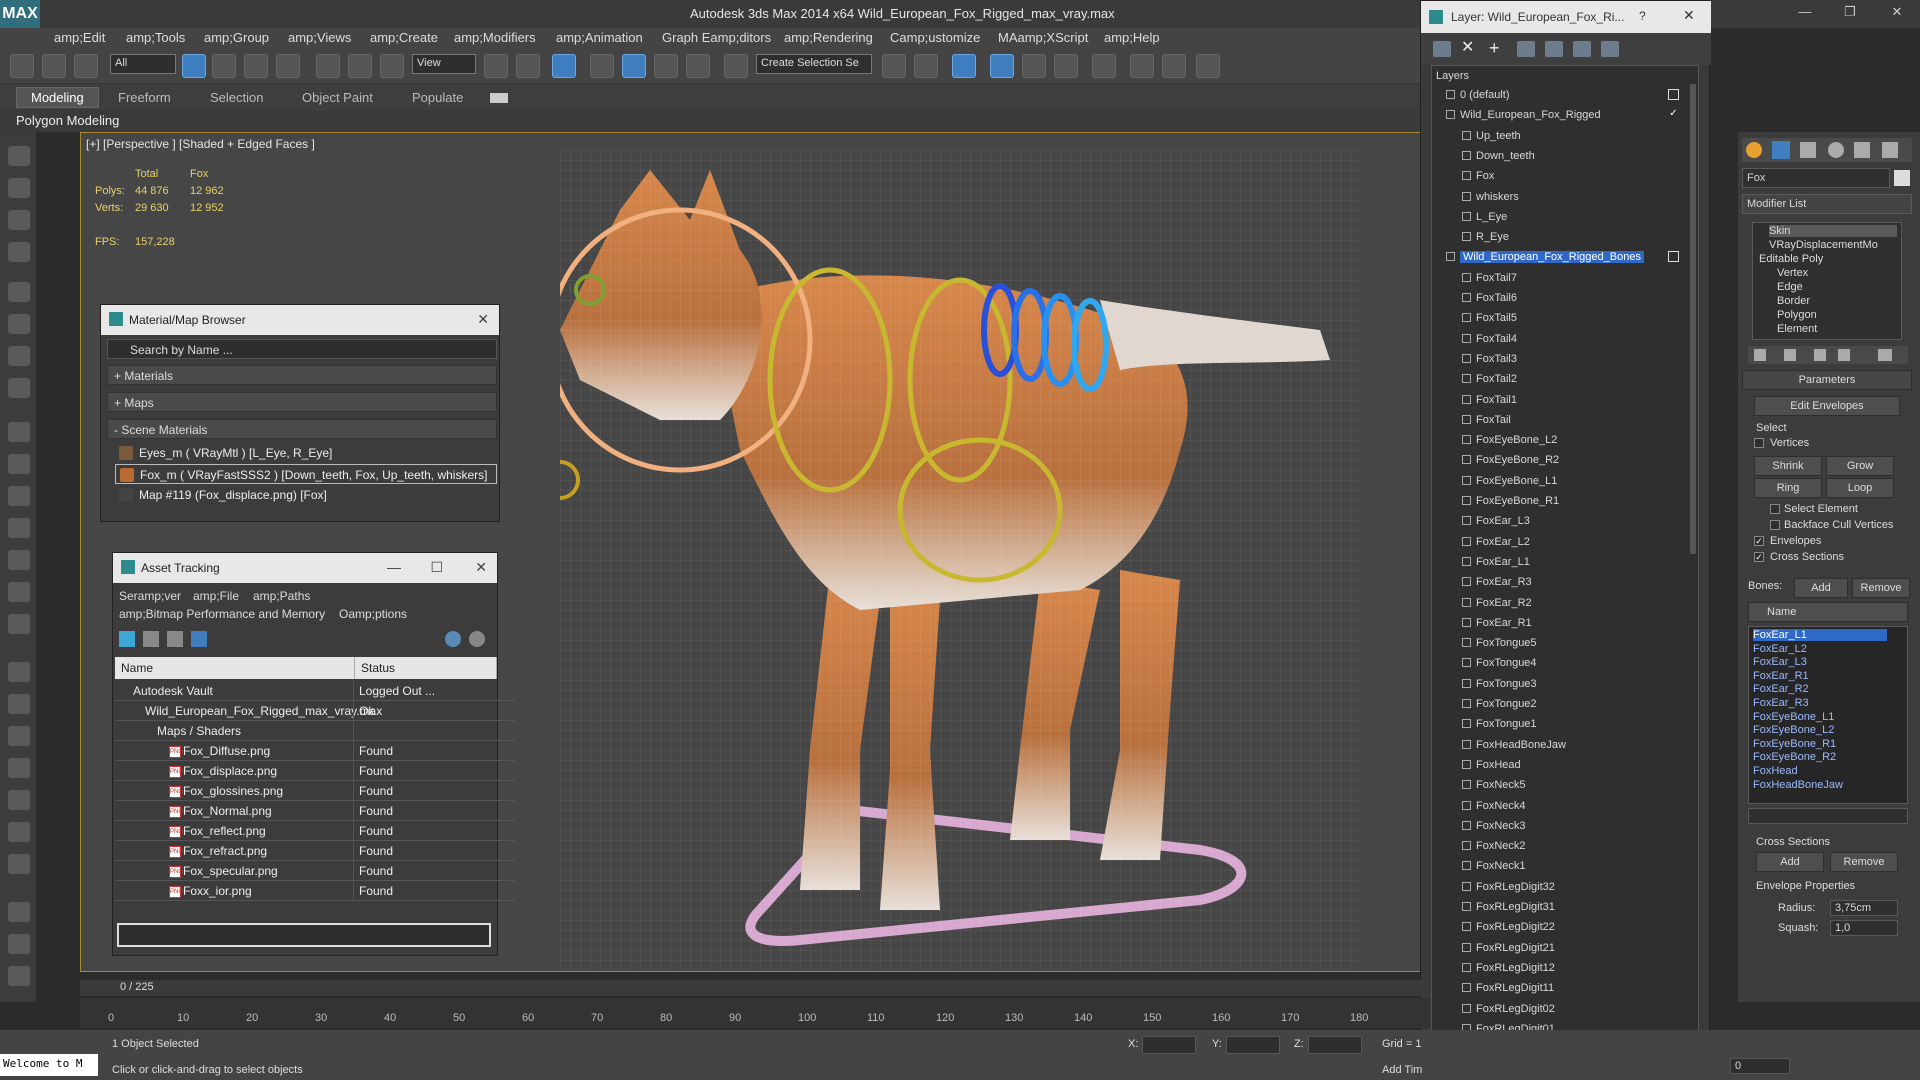 This screenshot has height=1080, width=1920. Describe the element at coordinates (1775, 509) in the screenshot. I see `select-element-checkbox` at that location.